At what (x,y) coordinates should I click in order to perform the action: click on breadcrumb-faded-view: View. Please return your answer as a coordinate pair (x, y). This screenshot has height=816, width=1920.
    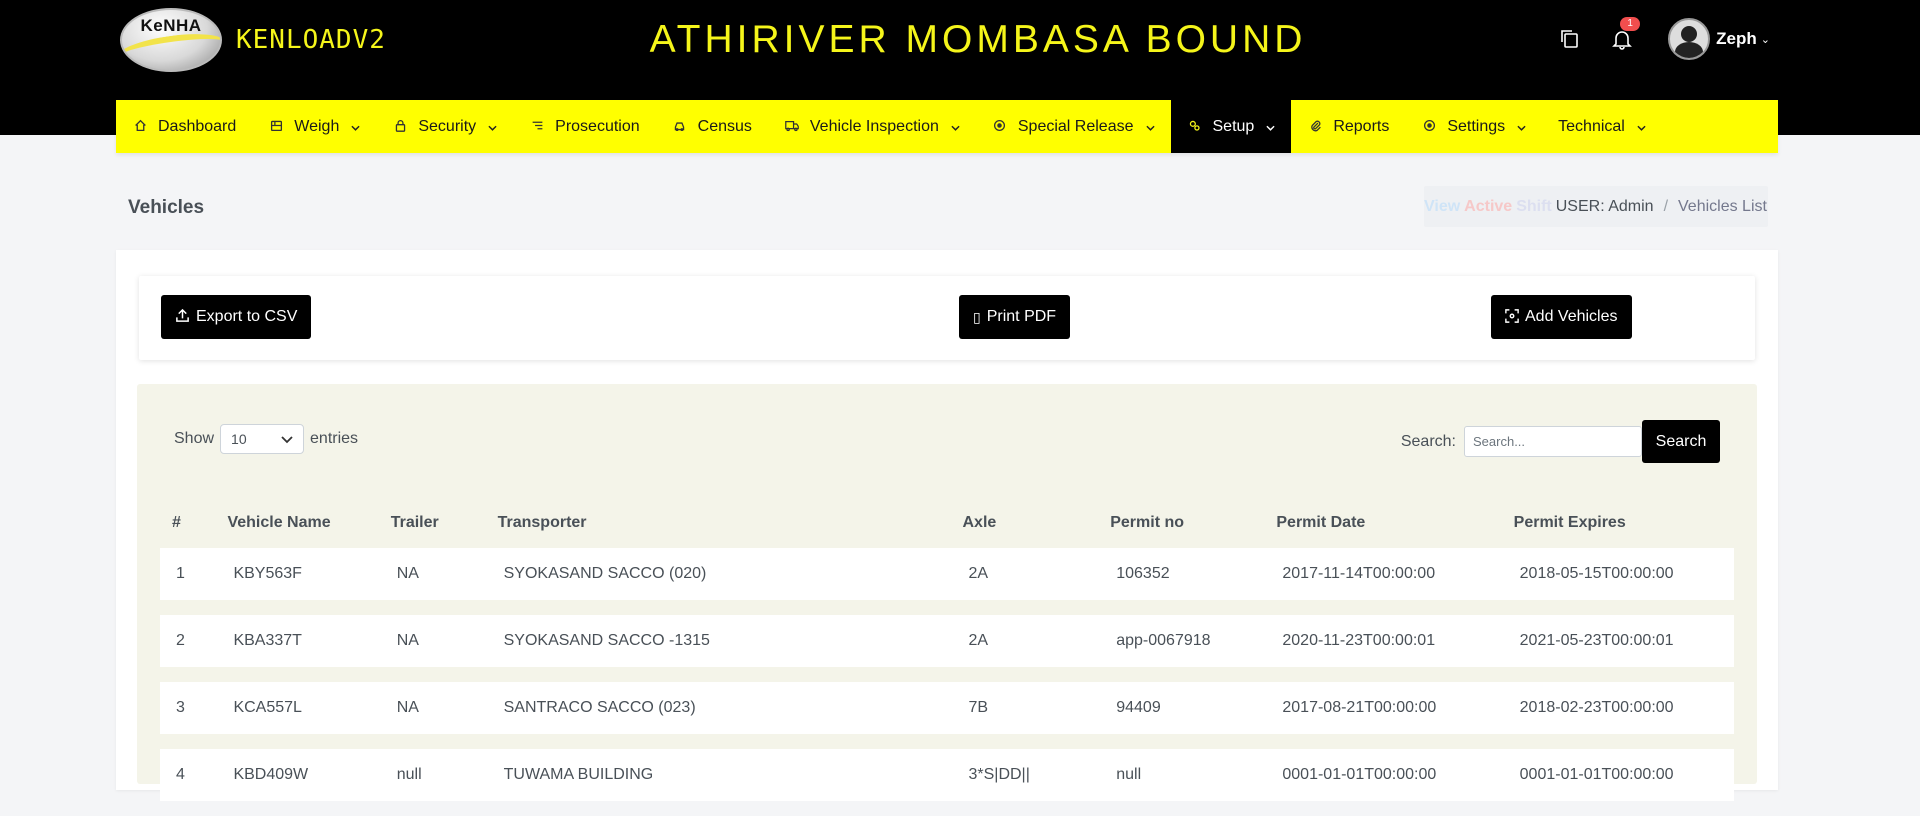
    Looking at the image, I should click on (1442, 207).